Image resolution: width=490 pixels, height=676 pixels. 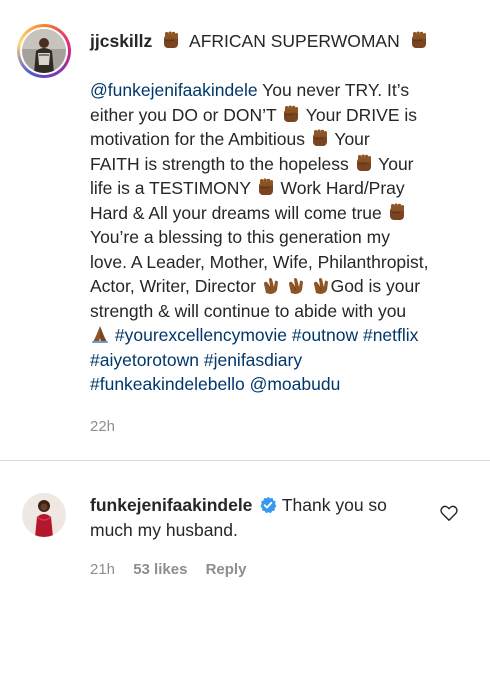 I want to click on caption-line-2b: Your DRIVE is, so click(x=359, y=114).